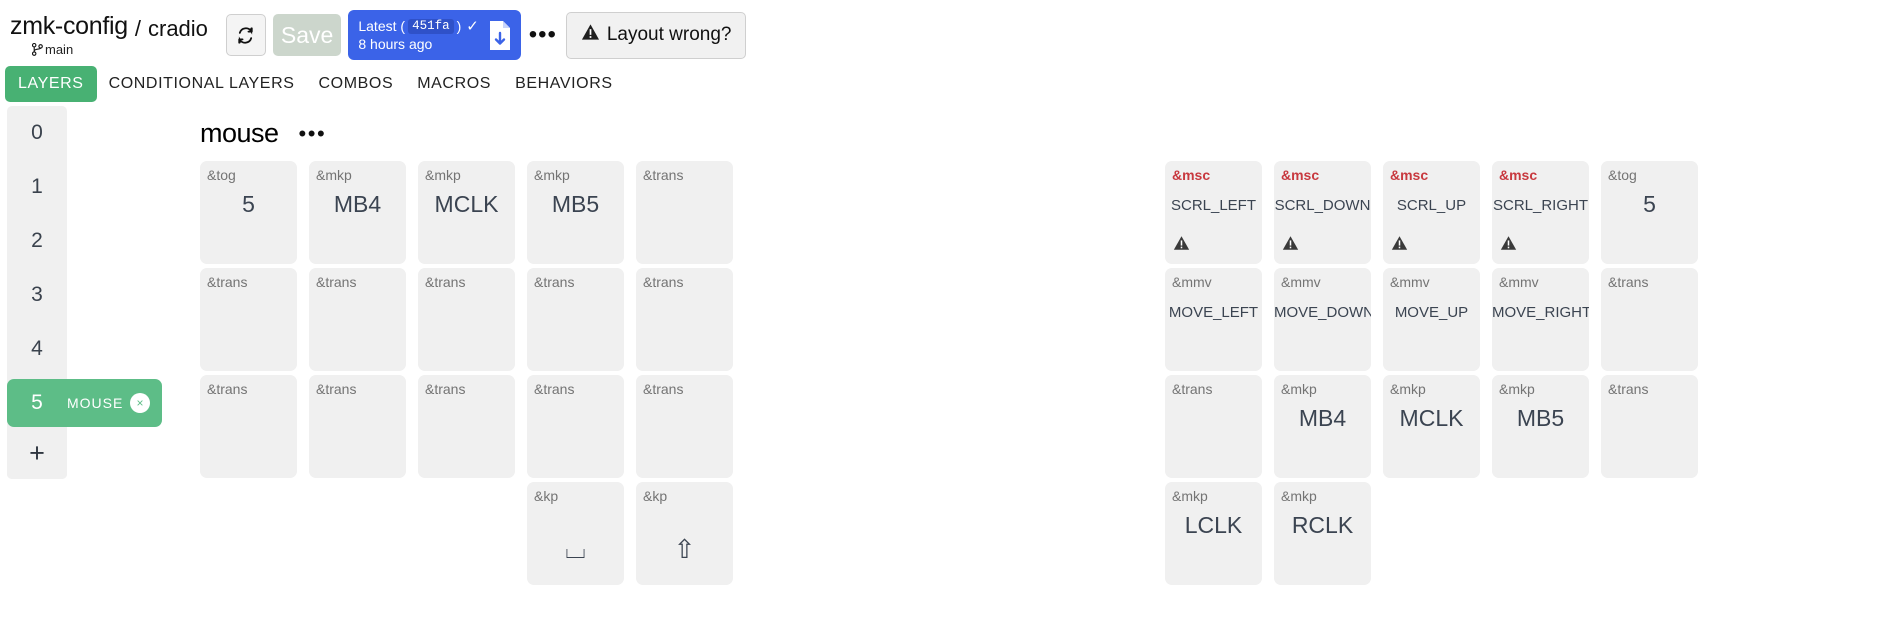 The height and width of the screenshot is (631, 1897). I want to click on tab-macros: MACROS, so click(454, 84).